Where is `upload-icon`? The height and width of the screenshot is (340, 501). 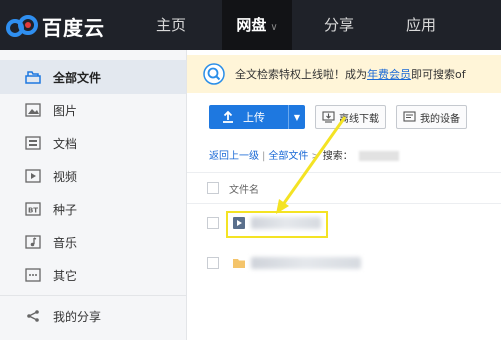
upload-icon is located at coordinates (228, 116).